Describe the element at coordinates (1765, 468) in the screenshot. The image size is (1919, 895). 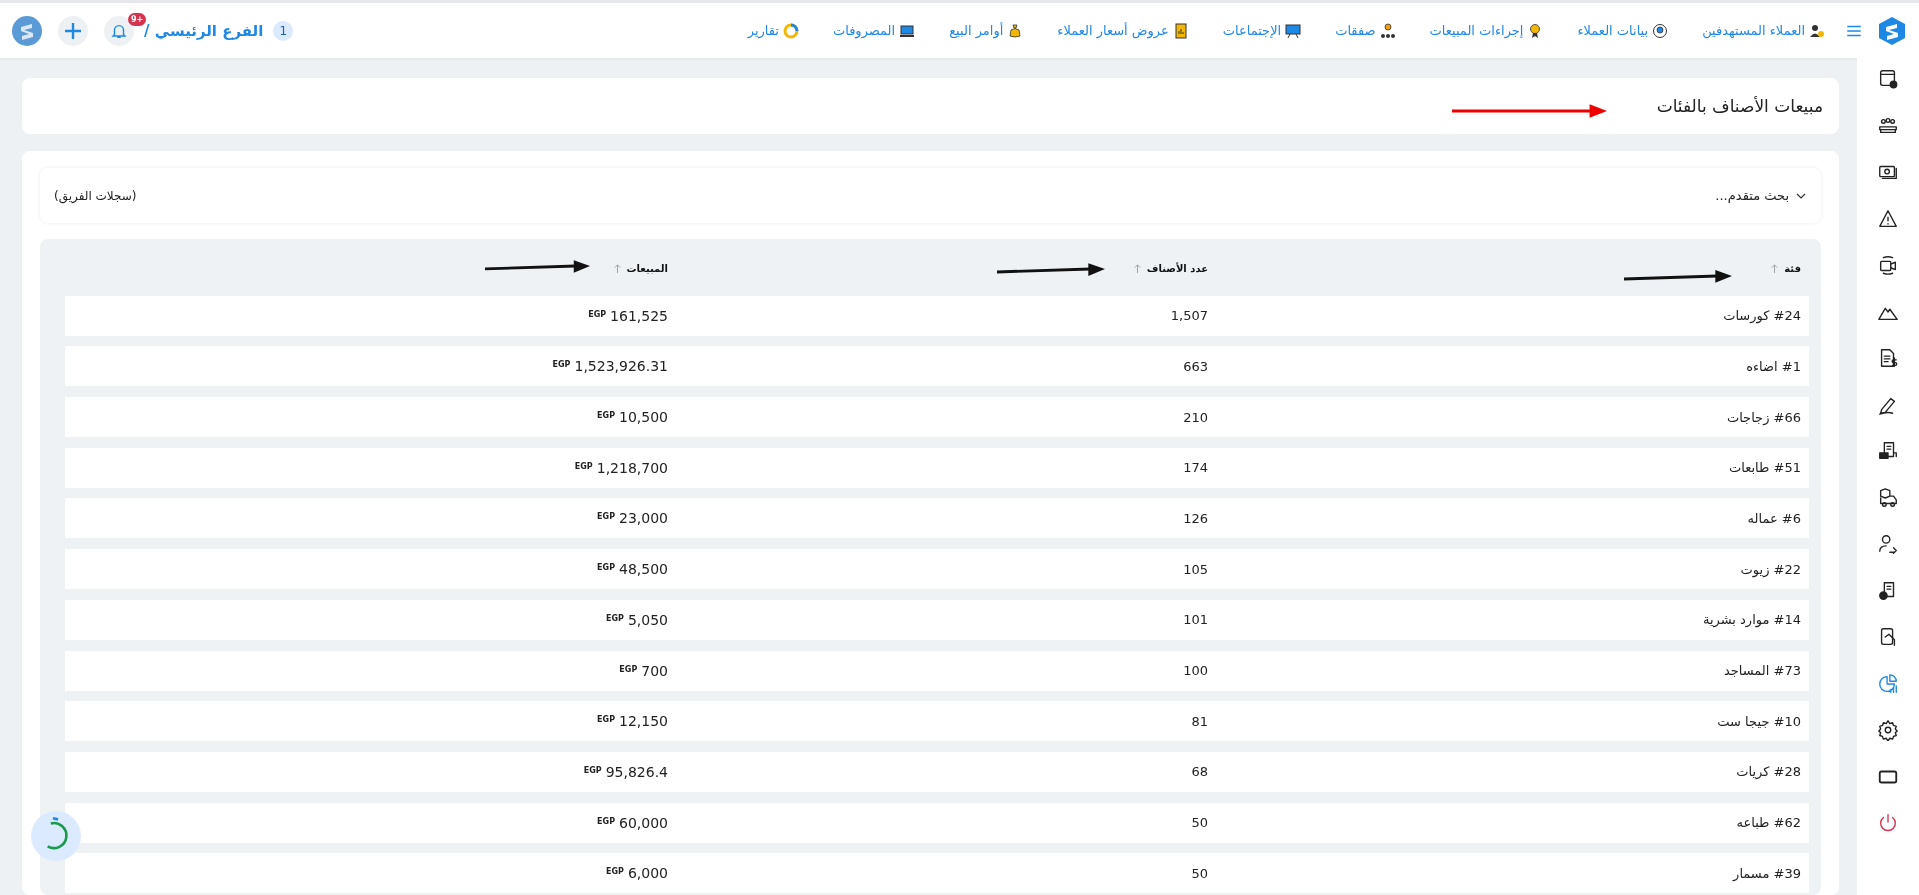
I see `category-cell: #51 طابعات` at that location.